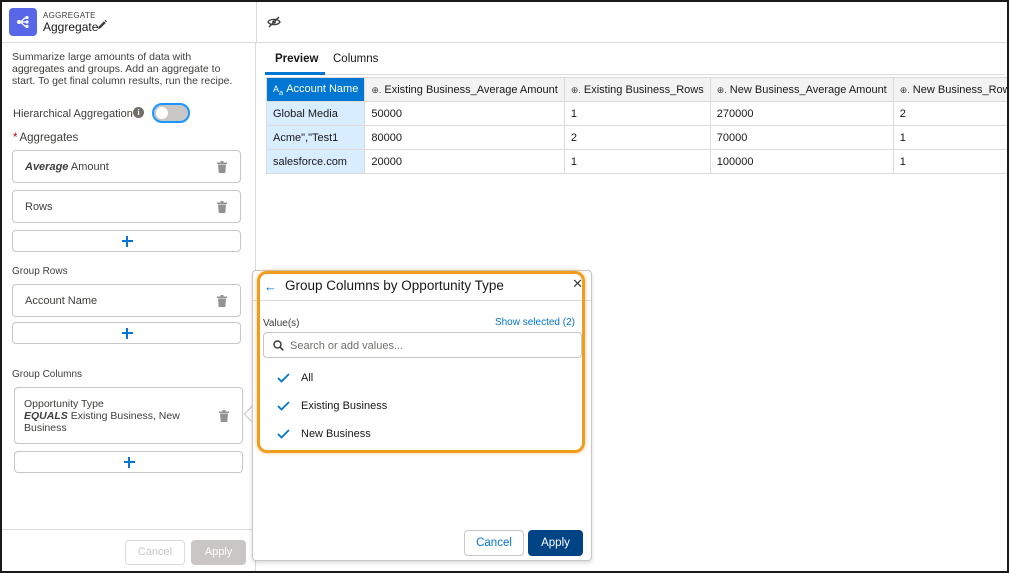 The image size is (1009, 573). I want to click on hierarchical-aggregation-toggle, so click(171, 113).